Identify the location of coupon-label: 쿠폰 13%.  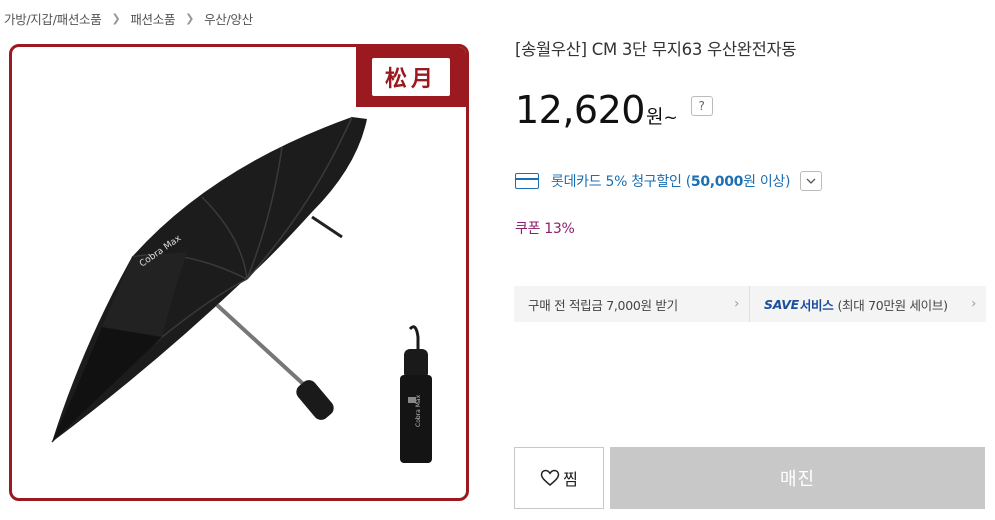
(545, 228).